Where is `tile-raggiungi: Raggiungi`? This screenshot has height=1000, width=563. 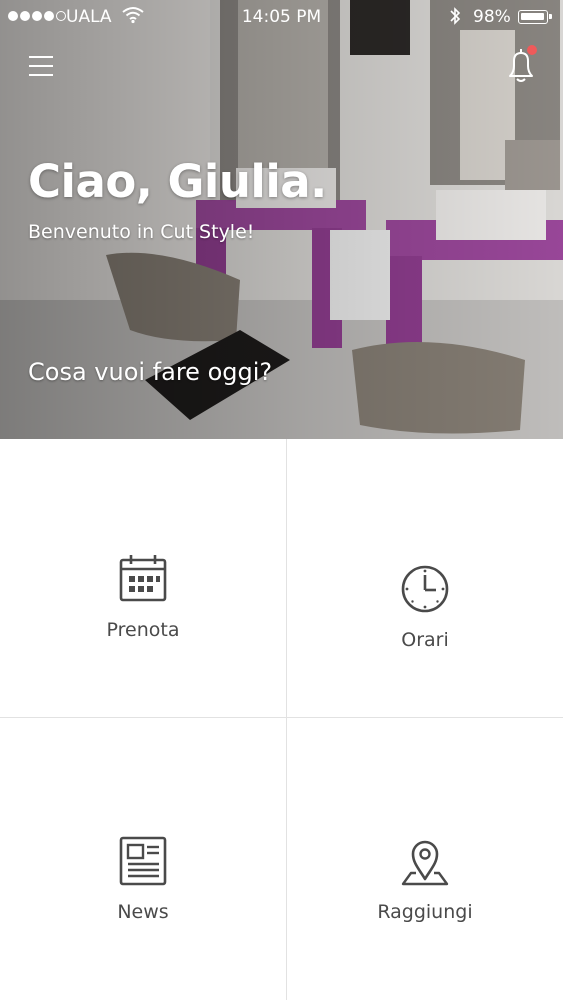
tile-raggiungi: Raggiungi is located at coordinates (425, 879).